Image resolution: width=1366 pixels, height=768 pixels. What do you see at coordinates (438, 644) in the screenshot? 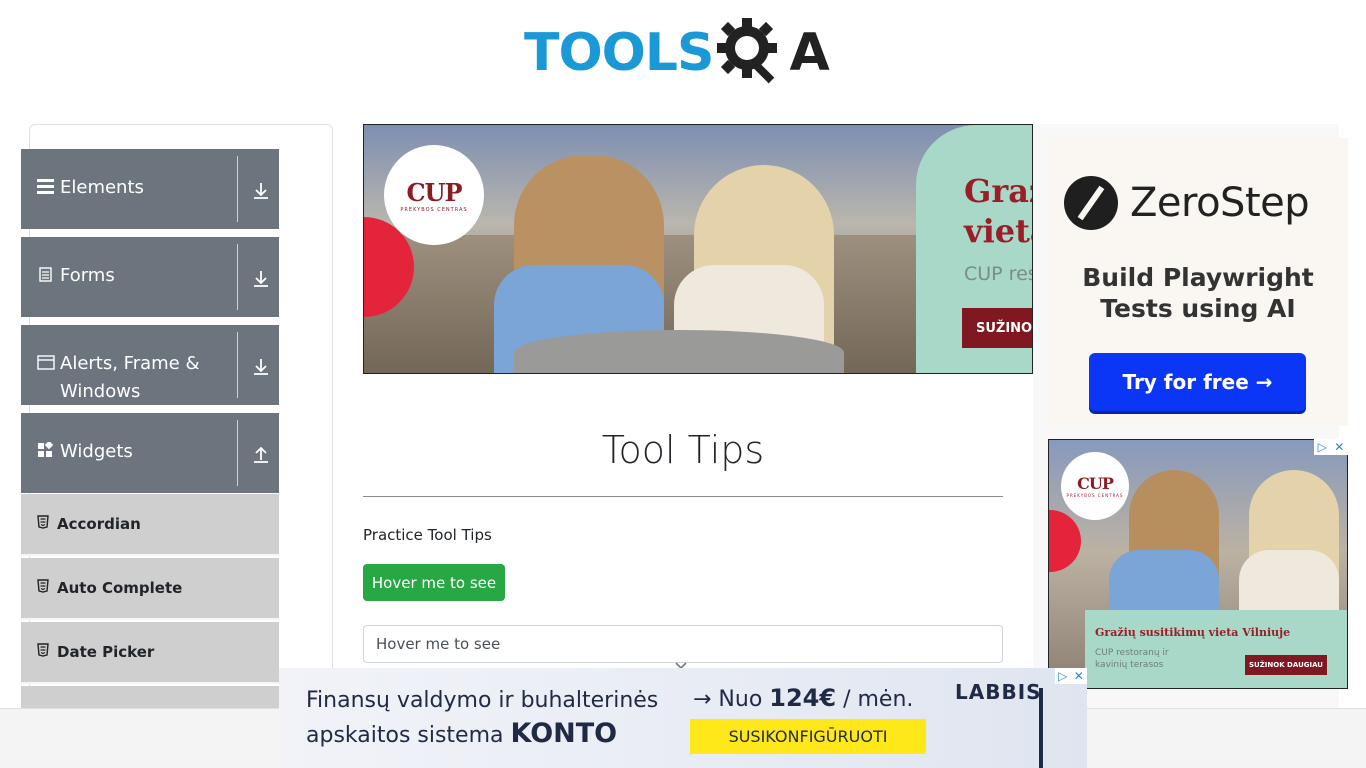
I see `input-placeholder: Hover me to see` at bounding box center [438, 644].